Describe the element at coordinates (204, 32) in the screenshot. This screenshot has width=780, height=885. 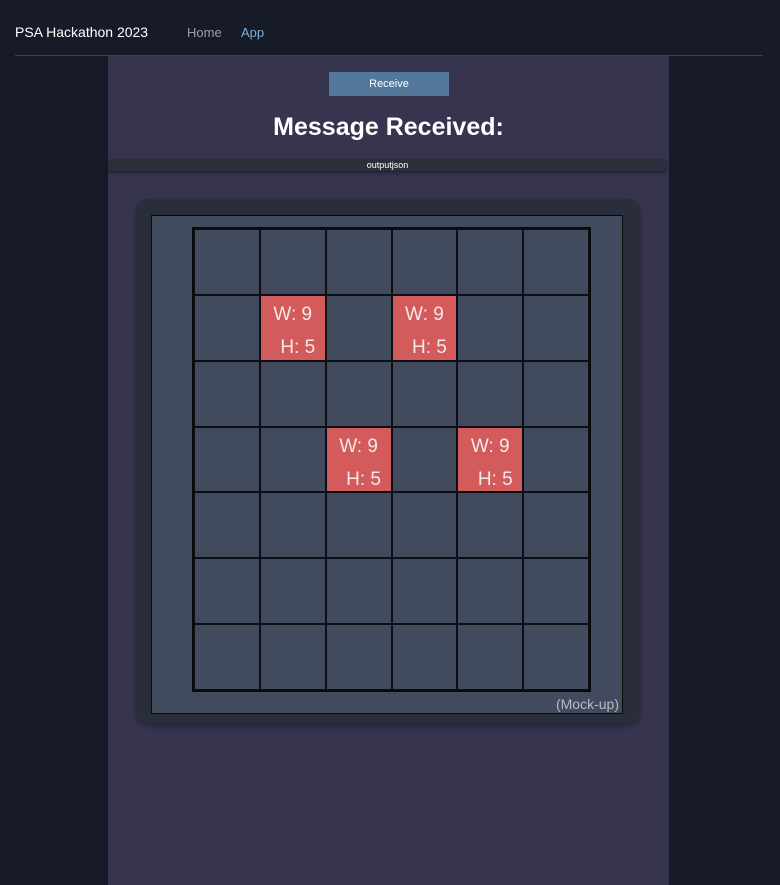
I see `nav-link-home: Home` at that location.